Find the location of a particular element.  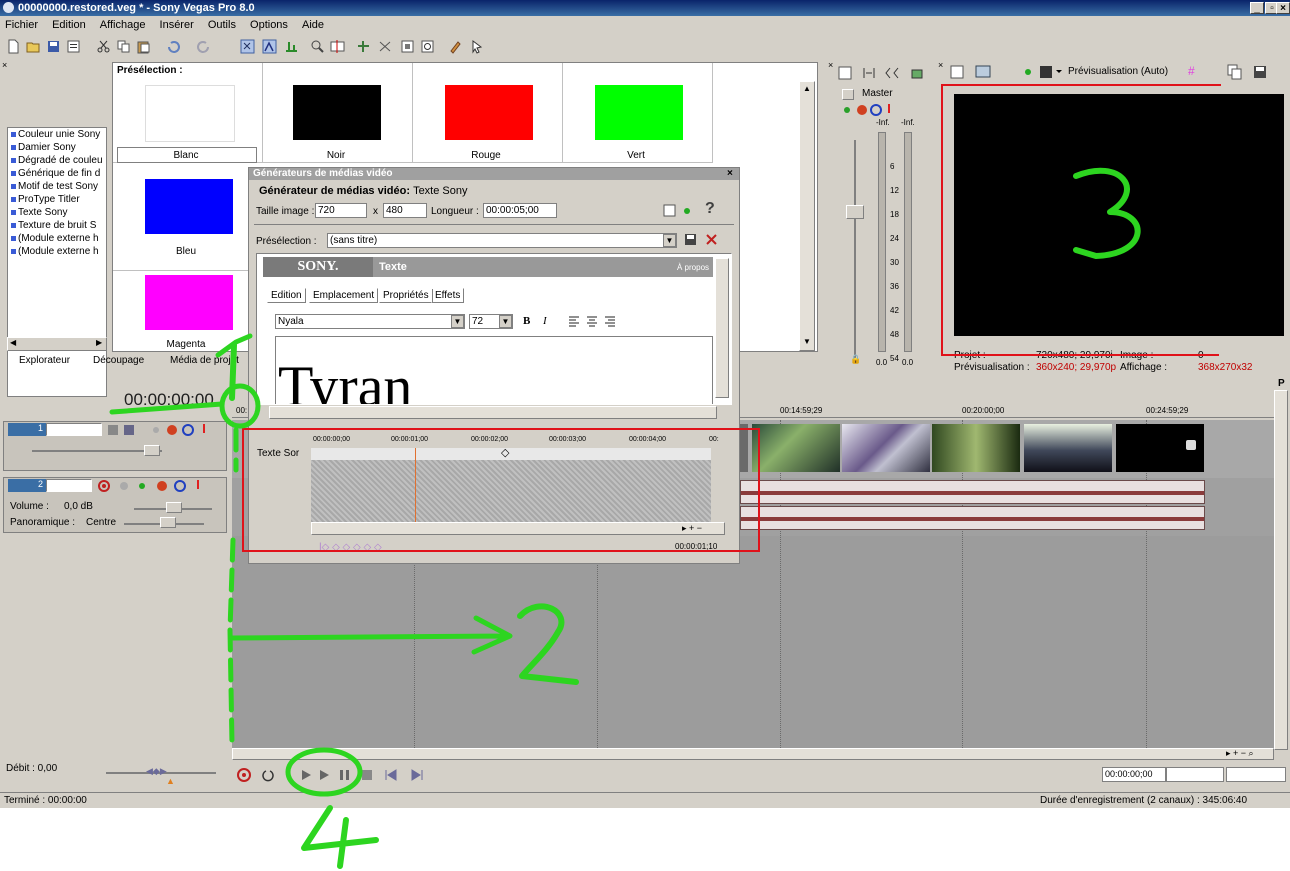

properties-icon is located at coordinates (73, 46).